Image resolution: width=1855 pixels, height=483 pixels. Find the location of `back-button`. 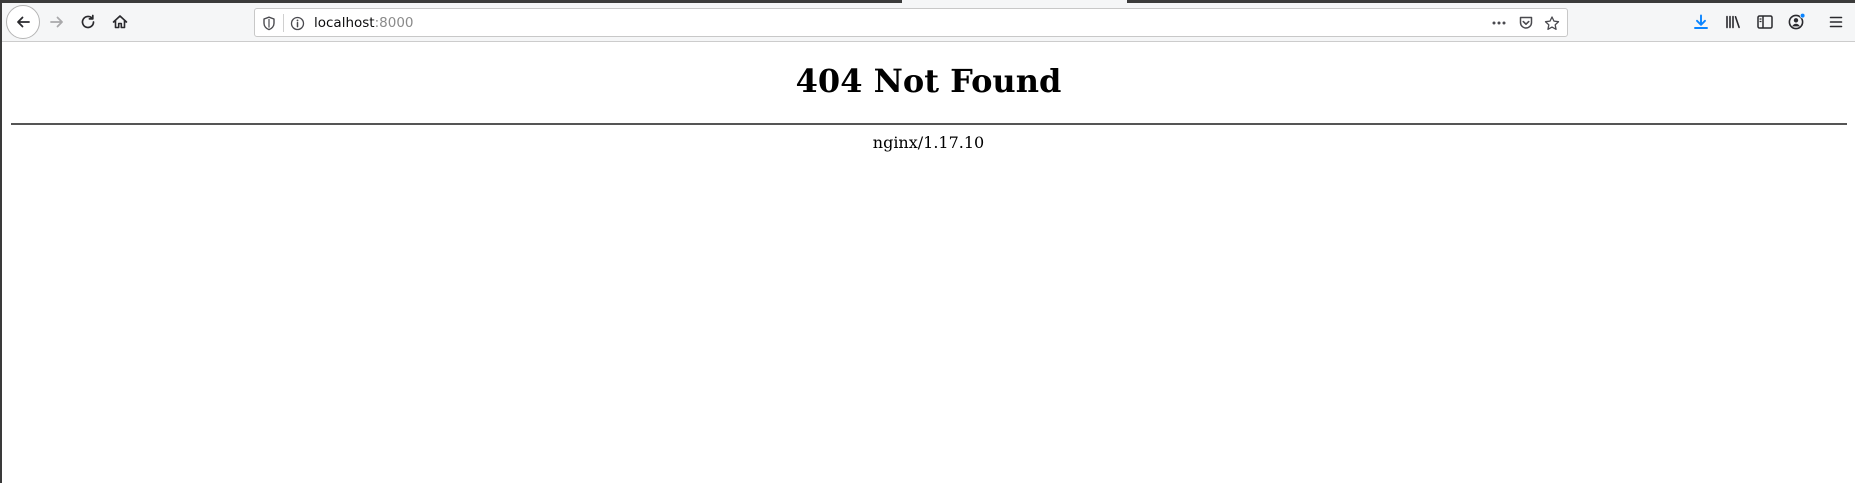

back-button is located at coordinates (23, 22).